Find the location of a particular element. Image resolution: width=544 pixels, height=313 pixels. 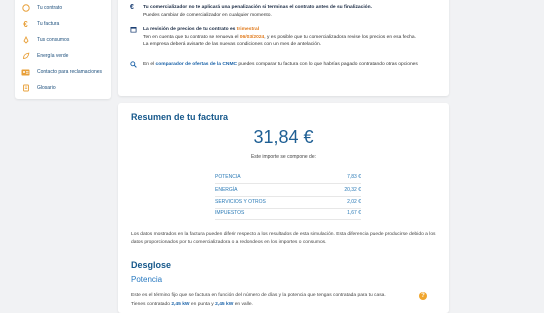

review-date: 06/03/2024 is located at coordinates (252, 37).